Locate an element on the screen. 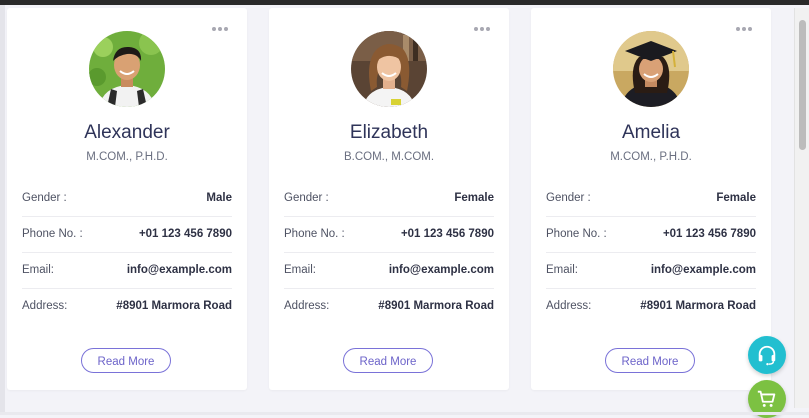  window-left-edge is located at coordinates (2, 210).